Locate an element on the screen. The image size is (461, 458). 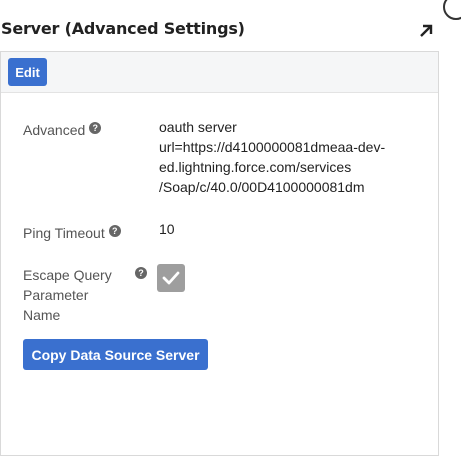
close-icon is located at coordinates (452, 10).